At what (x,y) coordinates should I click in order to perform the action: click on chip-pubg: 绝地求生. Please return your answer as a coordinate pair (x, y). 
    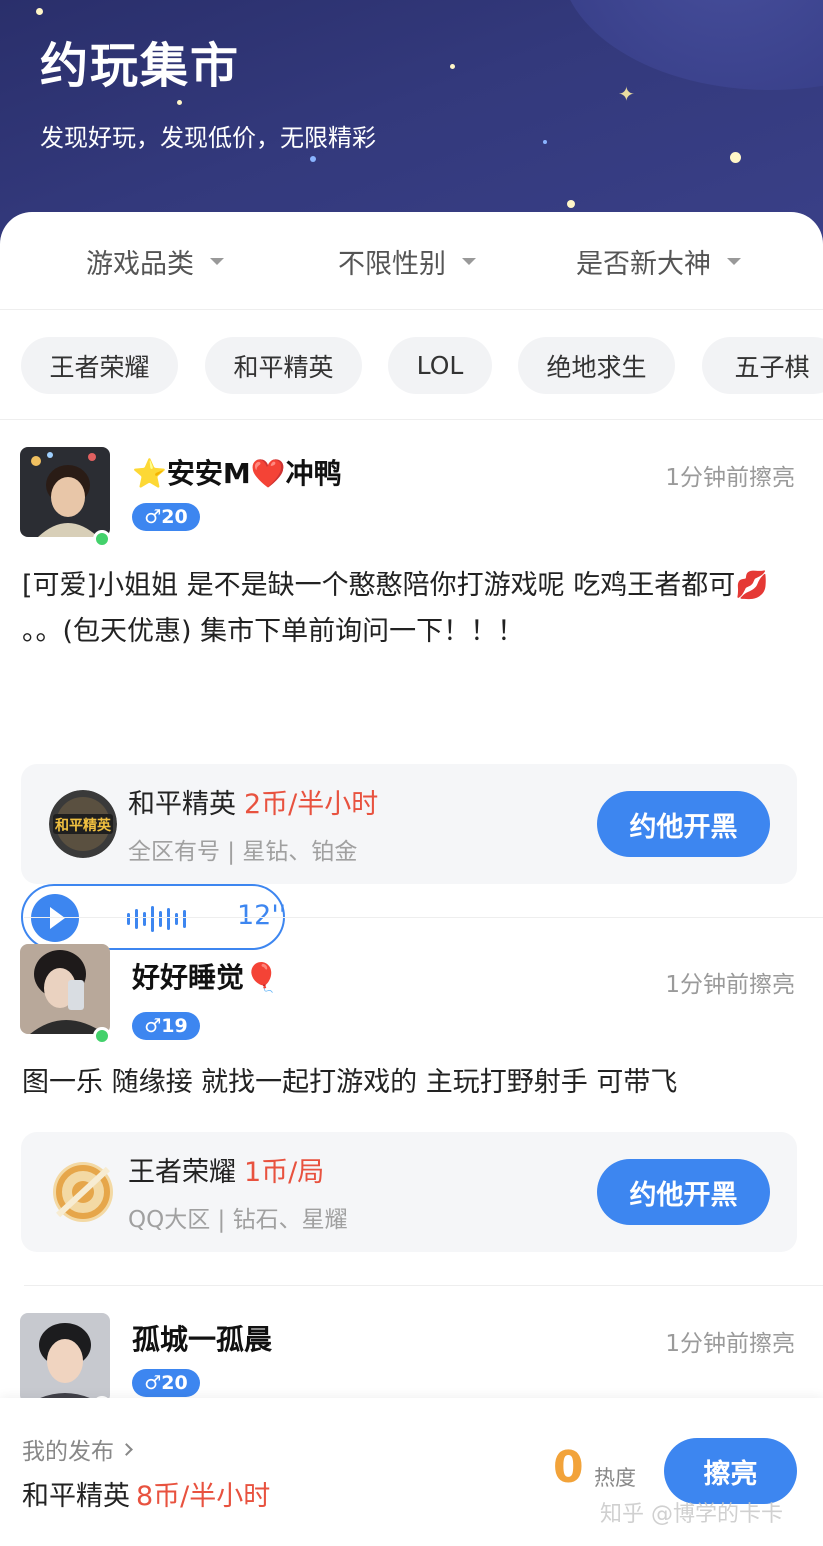
    Looking at the image, I should click on (596, 365).